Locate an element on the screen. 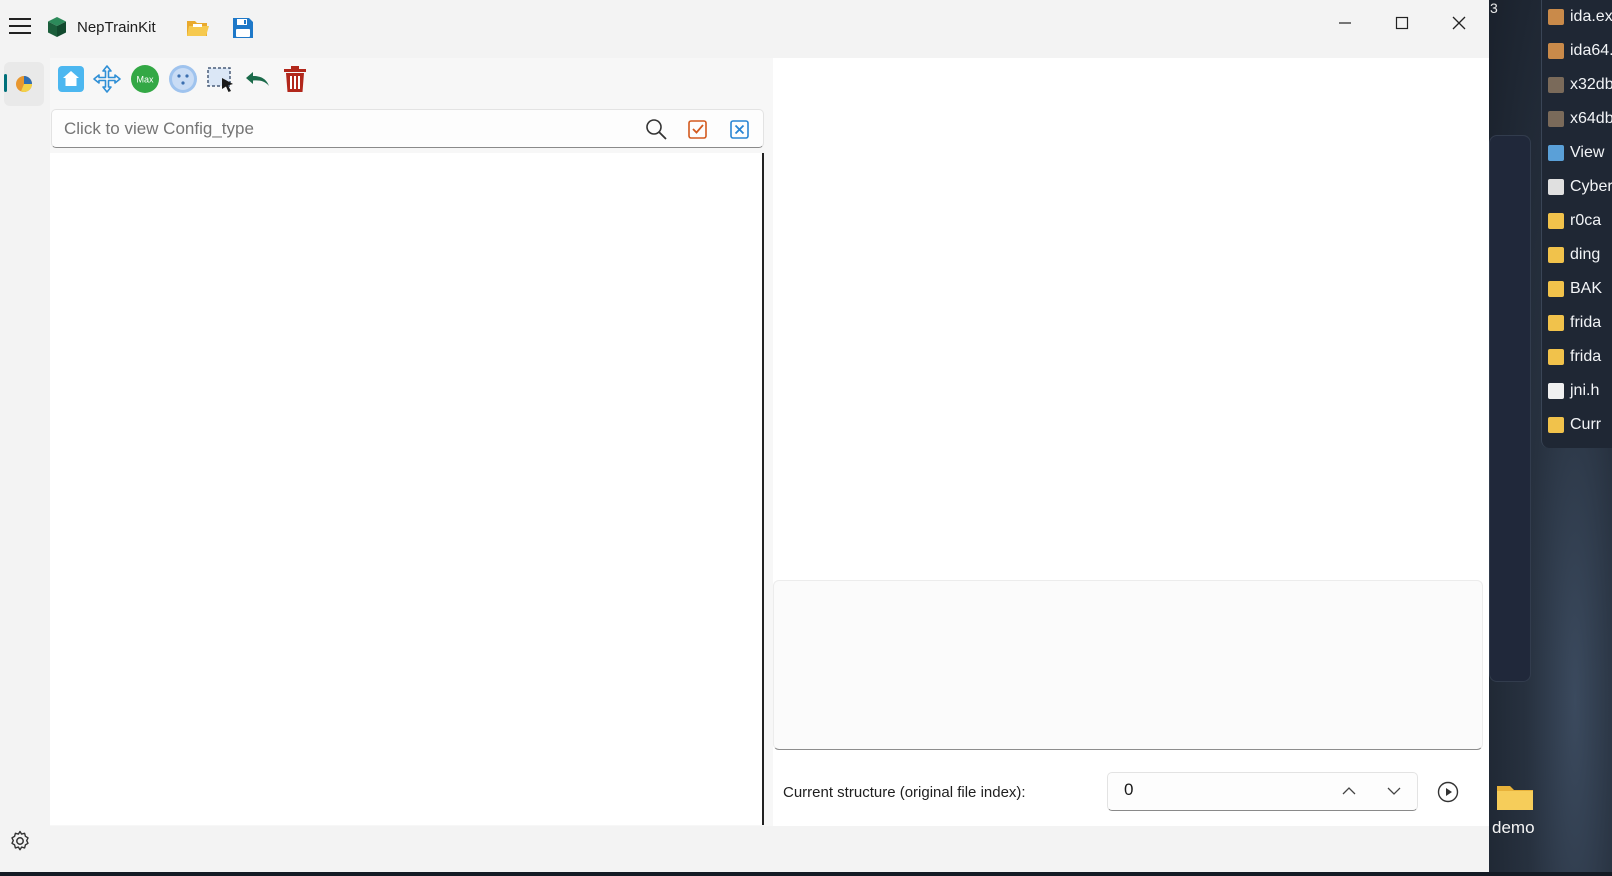 The image size is (1612, 876). close-icon is located at coordinates (1459, 23).